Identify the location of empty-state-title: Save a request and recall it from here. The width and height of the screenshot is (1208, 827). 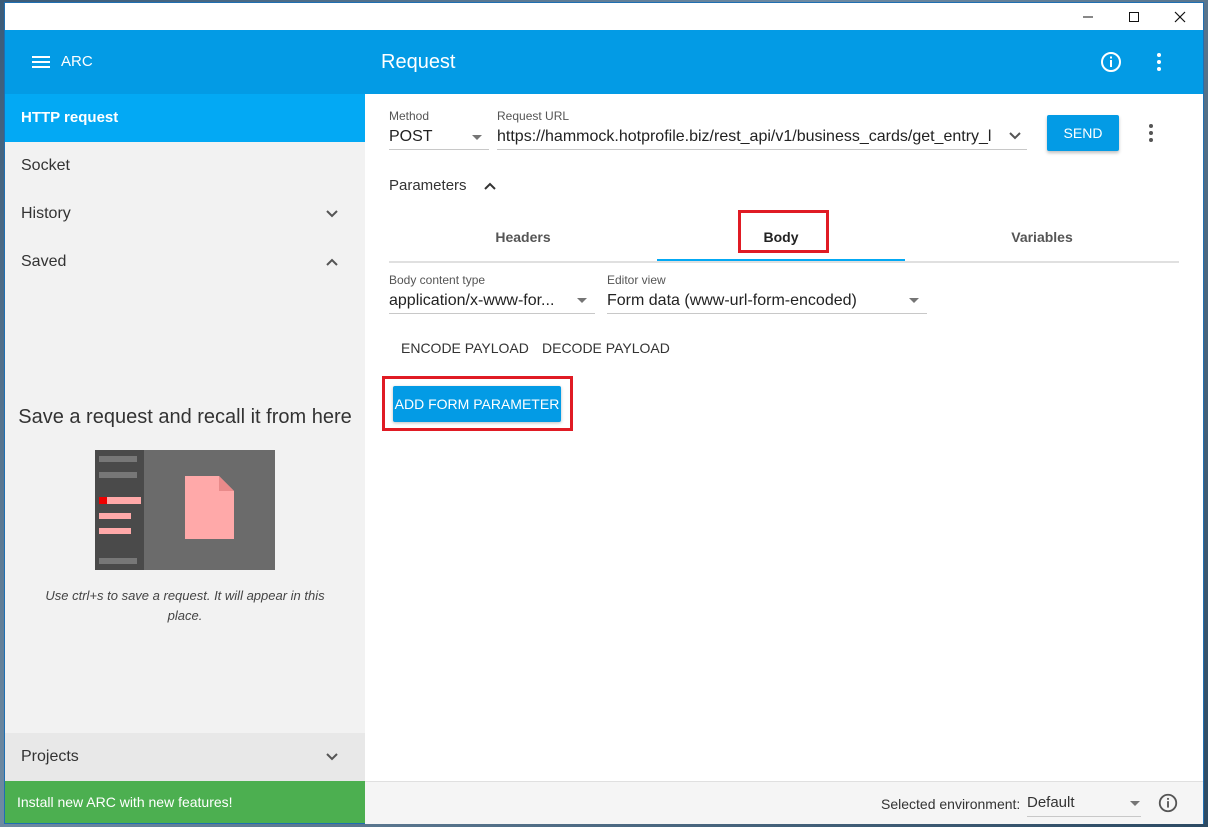
(185, 417).